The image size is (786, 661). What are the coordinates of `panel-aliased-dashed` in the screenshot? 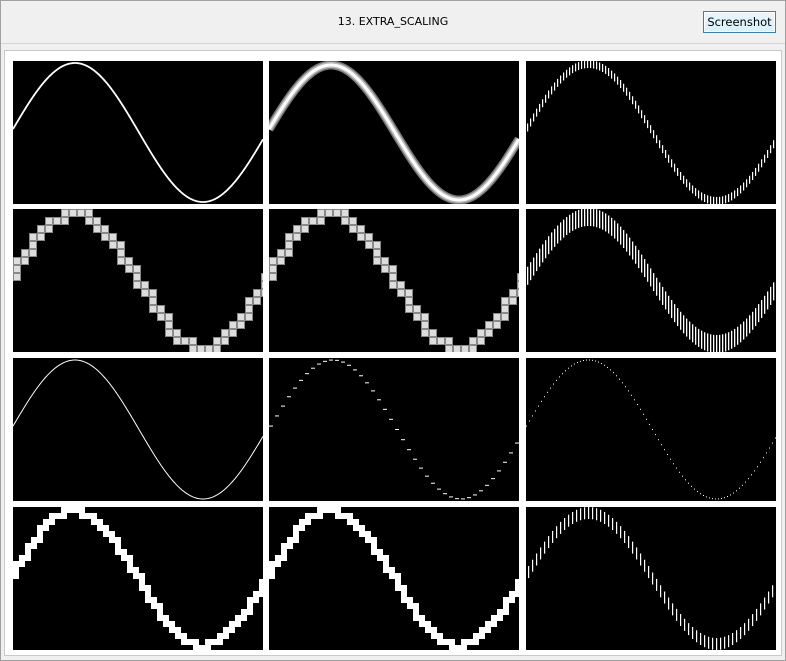 It's located at (394, 429).